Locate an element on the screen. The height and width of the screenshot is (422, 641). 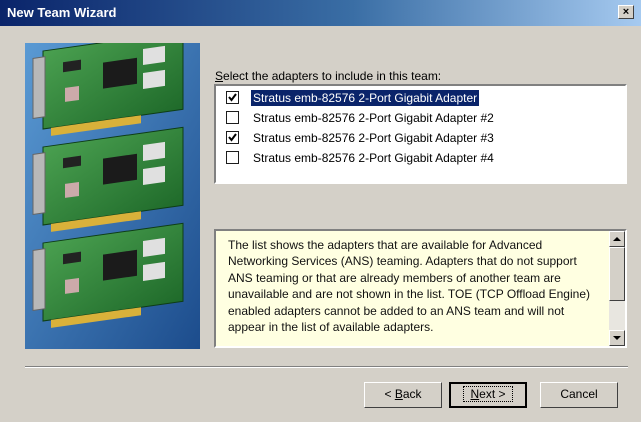
separator-line is located at coordinates (326, 367).